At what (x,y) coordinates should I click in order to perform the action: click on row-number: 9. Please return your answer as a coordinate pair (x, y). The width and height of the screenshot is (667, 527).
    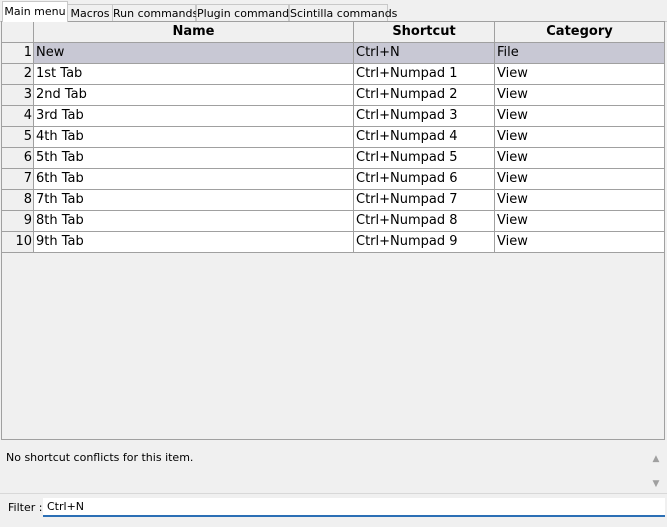
    Looking at the image, I should click on (18, 221).